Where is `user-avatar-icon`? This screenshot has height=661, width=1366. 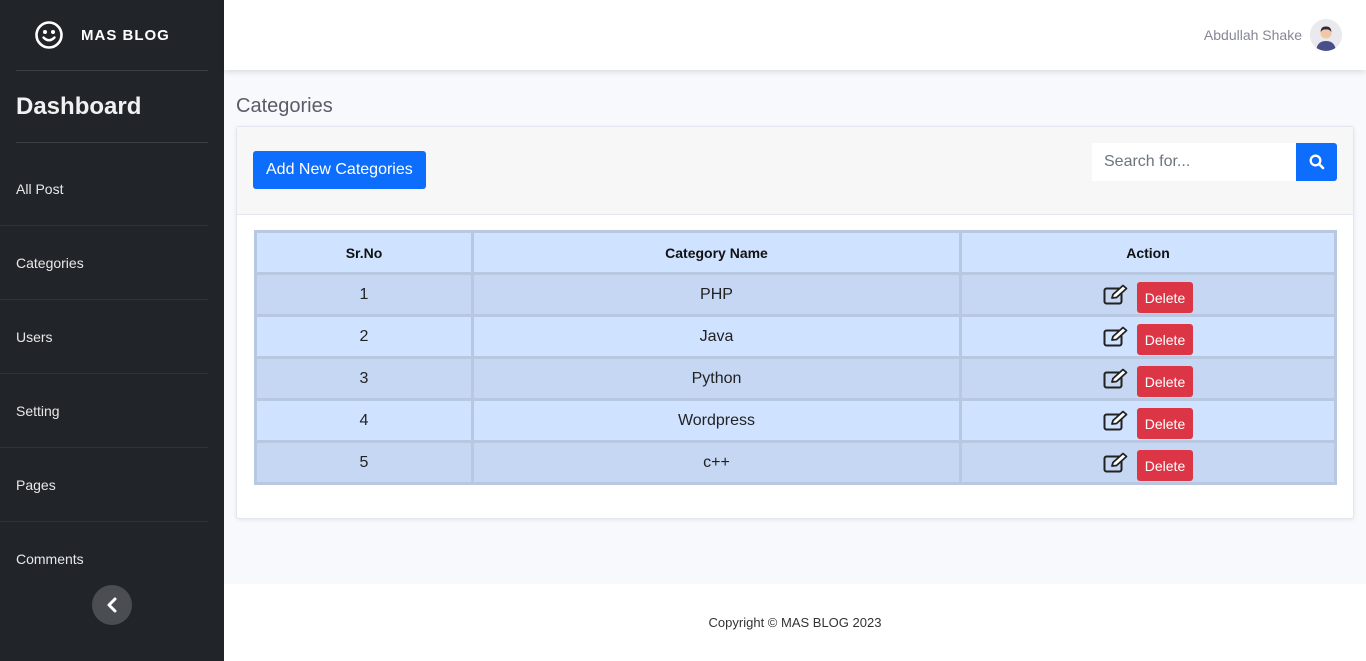
user-avatar-icon is located at coordinates (1326, 35).